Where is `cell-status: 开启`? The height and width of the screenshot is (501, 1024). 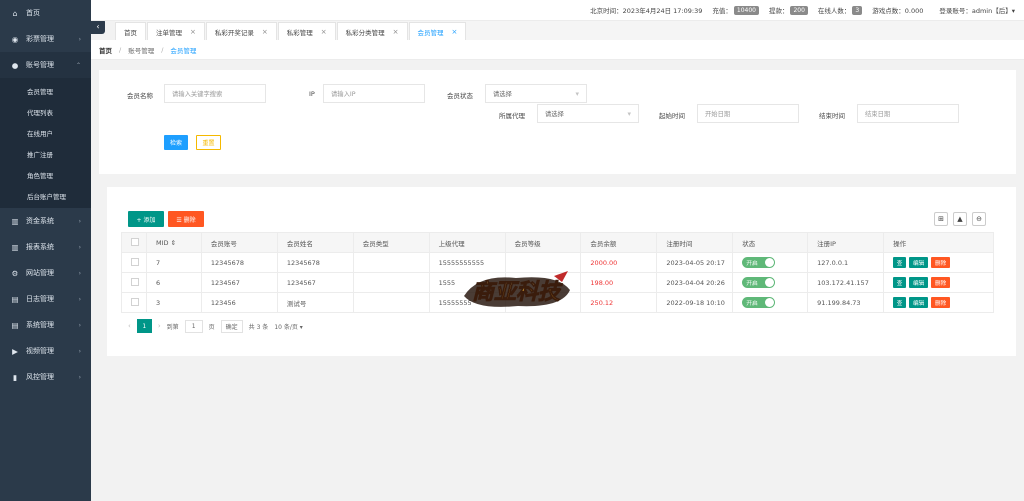
cell-status: 开启 is located at coordinates (770, 302).